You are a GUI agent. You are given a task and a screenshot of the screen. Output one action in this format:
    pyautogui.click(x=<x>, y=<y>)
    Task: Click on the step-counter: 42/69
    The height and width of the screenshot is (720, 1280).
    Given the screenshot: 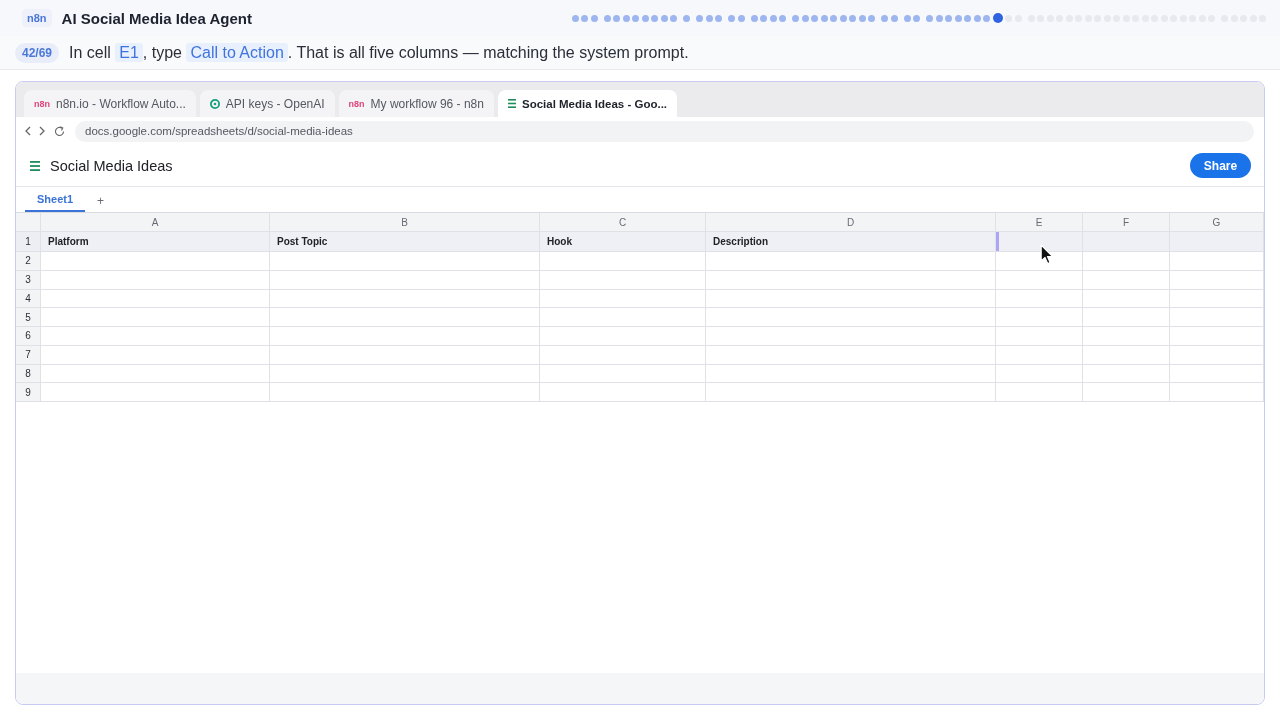 What is the action you would take?
    pyautogui.click(x=37, y=52)
    